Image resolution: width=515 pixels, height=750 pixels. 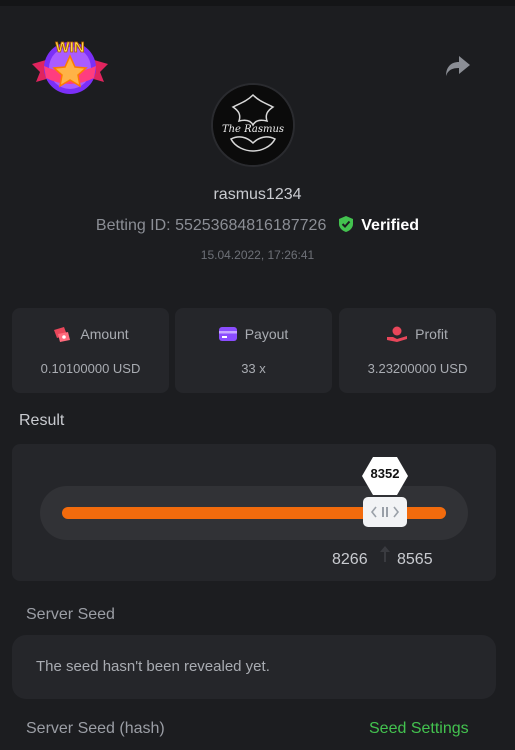 I want to click on win-badge-icon: WIN, so click(x=70, y=66).